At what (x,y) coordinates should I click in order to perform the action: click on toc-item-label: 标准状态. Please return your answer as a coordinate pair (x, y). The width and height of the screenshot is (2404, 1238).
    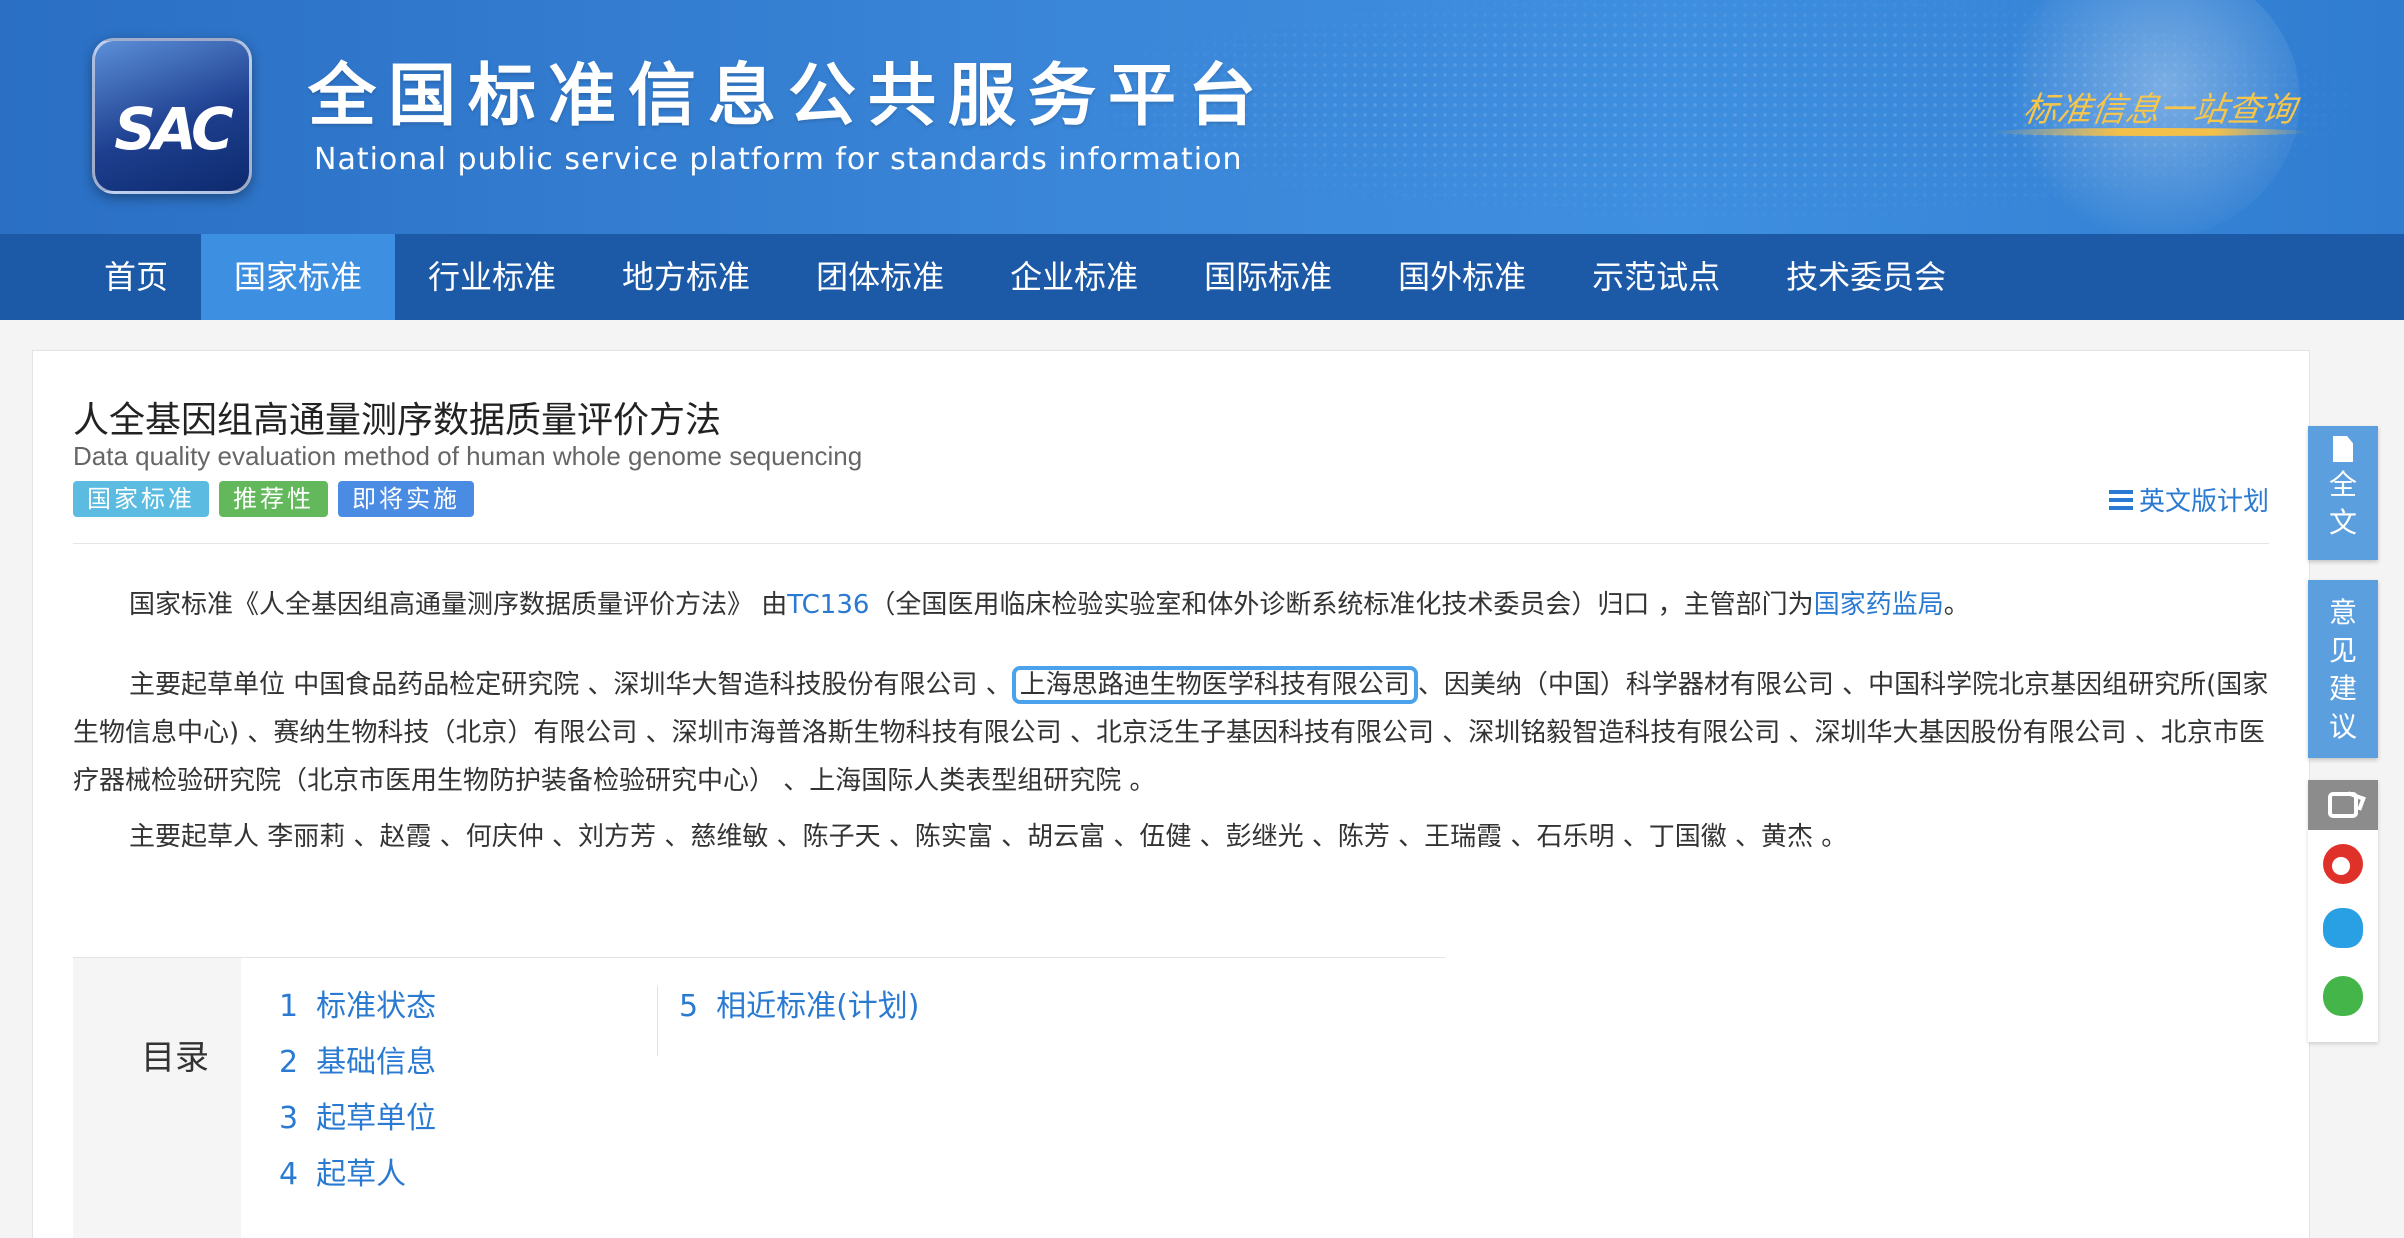
    Looking at the image, I should click on (376, 1006).